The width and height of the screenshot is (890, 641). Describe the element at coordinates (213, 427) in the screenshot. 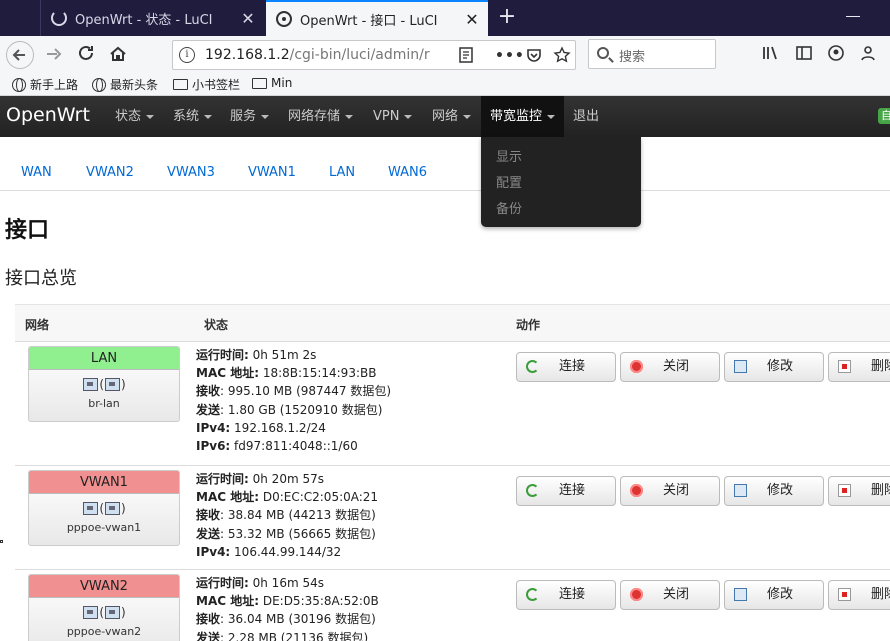

I see `status-key: IPv4:` at that location.